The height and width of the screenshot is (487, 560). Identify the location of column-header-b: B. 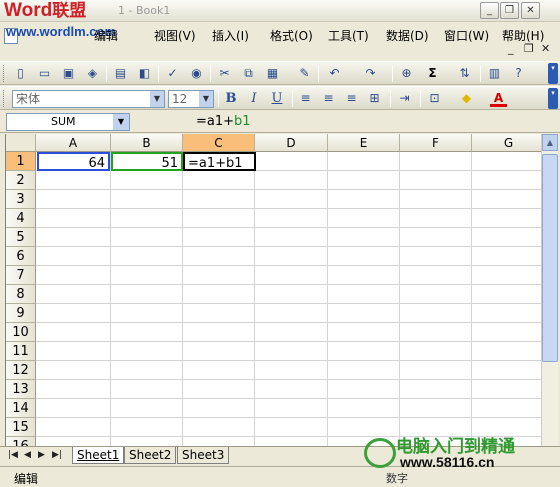
(147, 143).